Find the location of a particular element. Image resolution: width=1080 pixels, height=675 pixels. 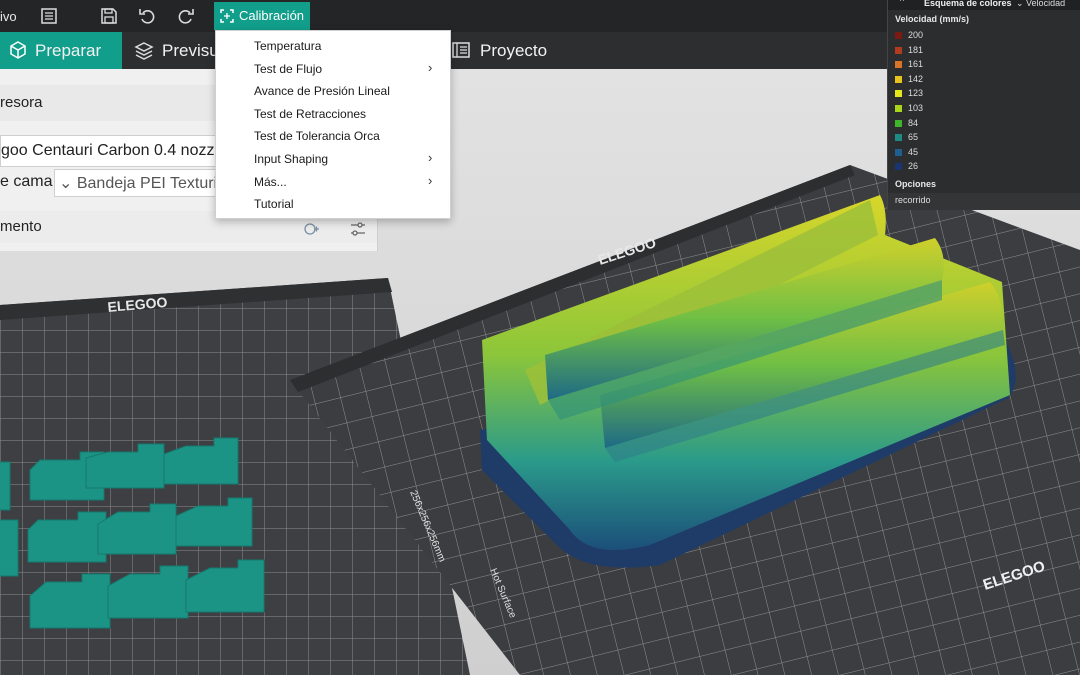

legend-options-title: Opciones is located at coordinates (916, 184).